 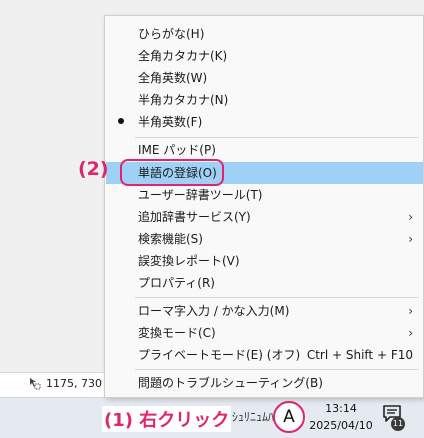 I want to click on menu-item-label: 半角英数(F), so click(x=170, y=122).